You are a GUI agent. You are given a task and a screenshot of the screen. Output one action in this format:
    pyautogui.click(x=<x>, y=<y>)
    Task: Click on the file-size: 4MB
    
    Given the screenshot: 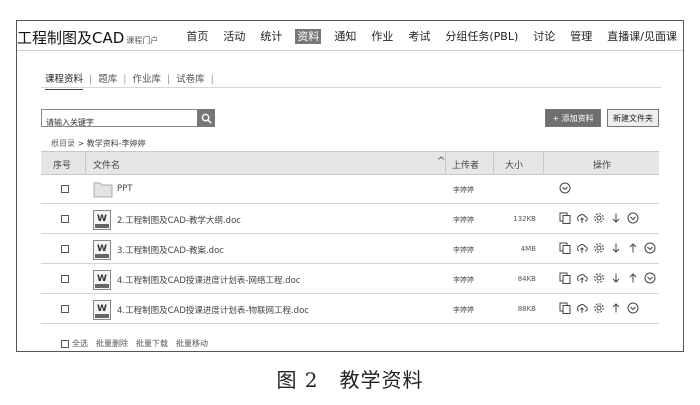 What is the action you would take?
    pyautogui.click(x=528, y=249)
    